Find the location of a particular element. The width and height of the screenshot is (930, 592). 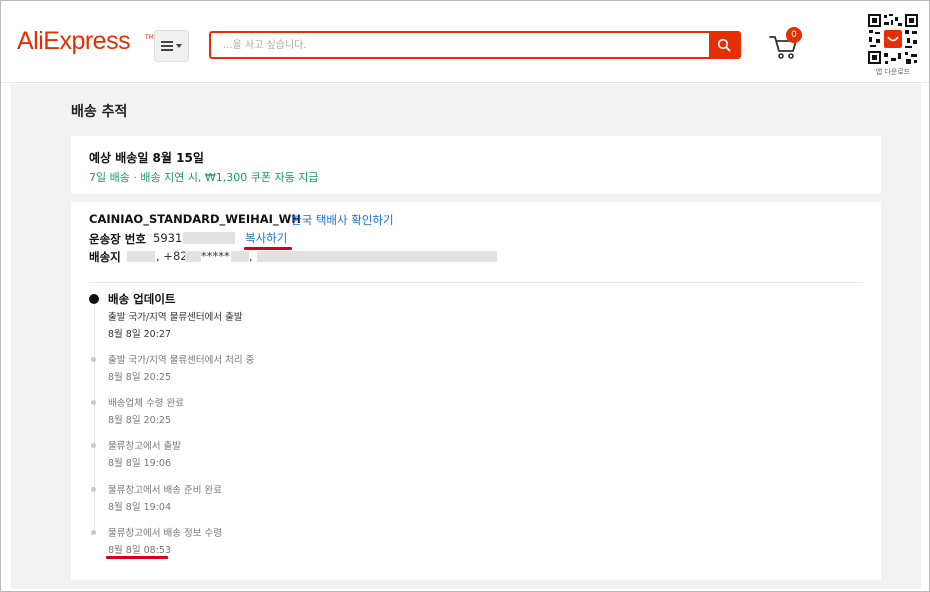

search-input is located at coordinates (461, 45).